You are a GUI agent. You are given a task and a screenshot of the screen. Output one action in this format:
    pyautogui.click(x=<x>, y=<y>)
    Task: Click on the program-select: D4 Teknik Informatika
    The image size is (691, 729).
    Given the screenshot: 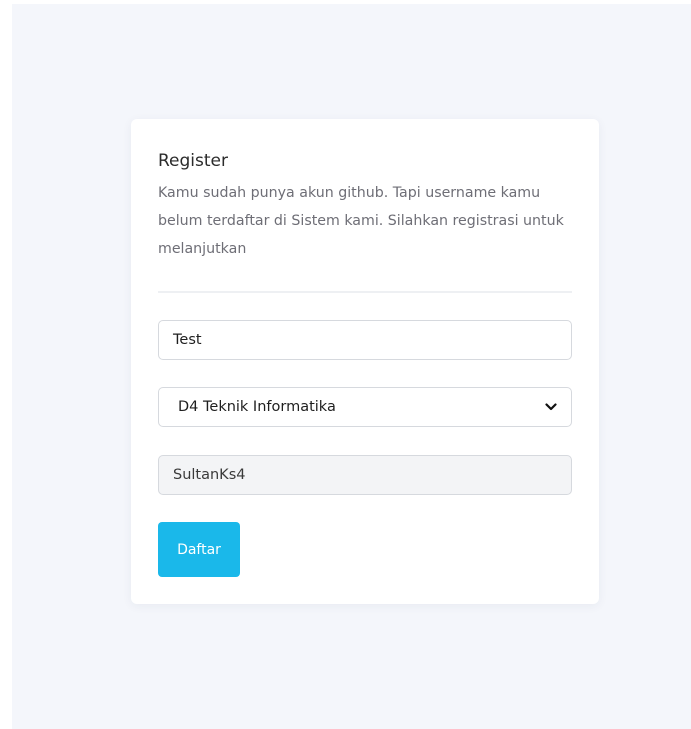 What is the action you would take?
    pyautogui.click(x=365, y=407)
    